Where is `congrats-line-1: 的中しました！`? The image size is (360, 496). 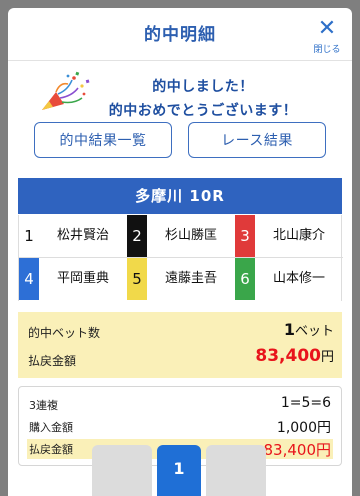 congrats-line-1: 的中しました！ is located at coordinates (203, 87).